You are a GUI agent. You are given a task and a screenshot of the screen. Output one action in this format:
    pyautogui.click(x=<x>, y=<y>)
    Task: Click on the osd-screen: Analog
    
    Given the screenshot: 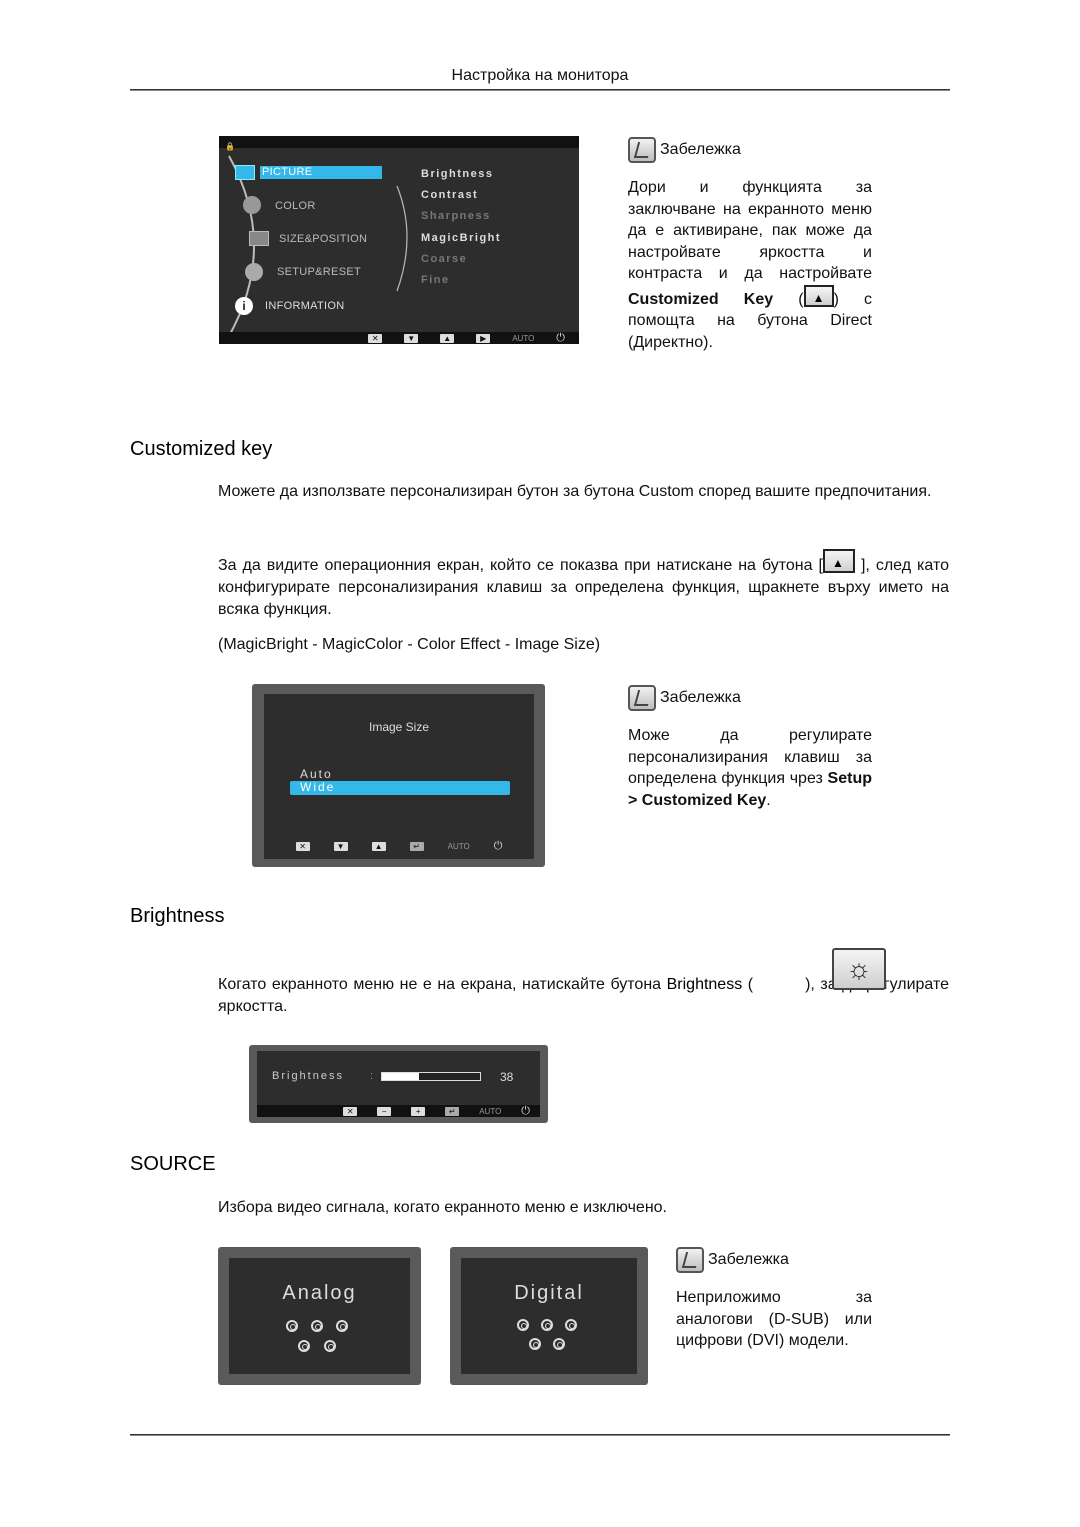 What is the action you would take?
    pyautogui.click(x=319, y=1316)
    